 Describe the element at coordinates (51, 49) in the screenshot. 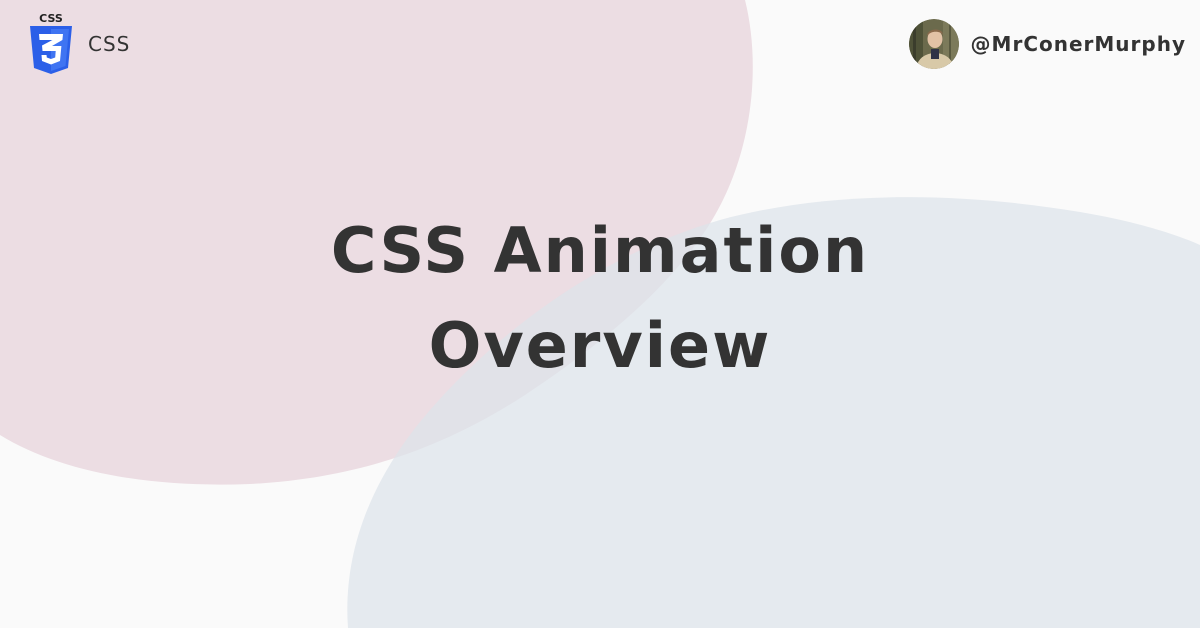

I see `css-three-glyph` at that location.